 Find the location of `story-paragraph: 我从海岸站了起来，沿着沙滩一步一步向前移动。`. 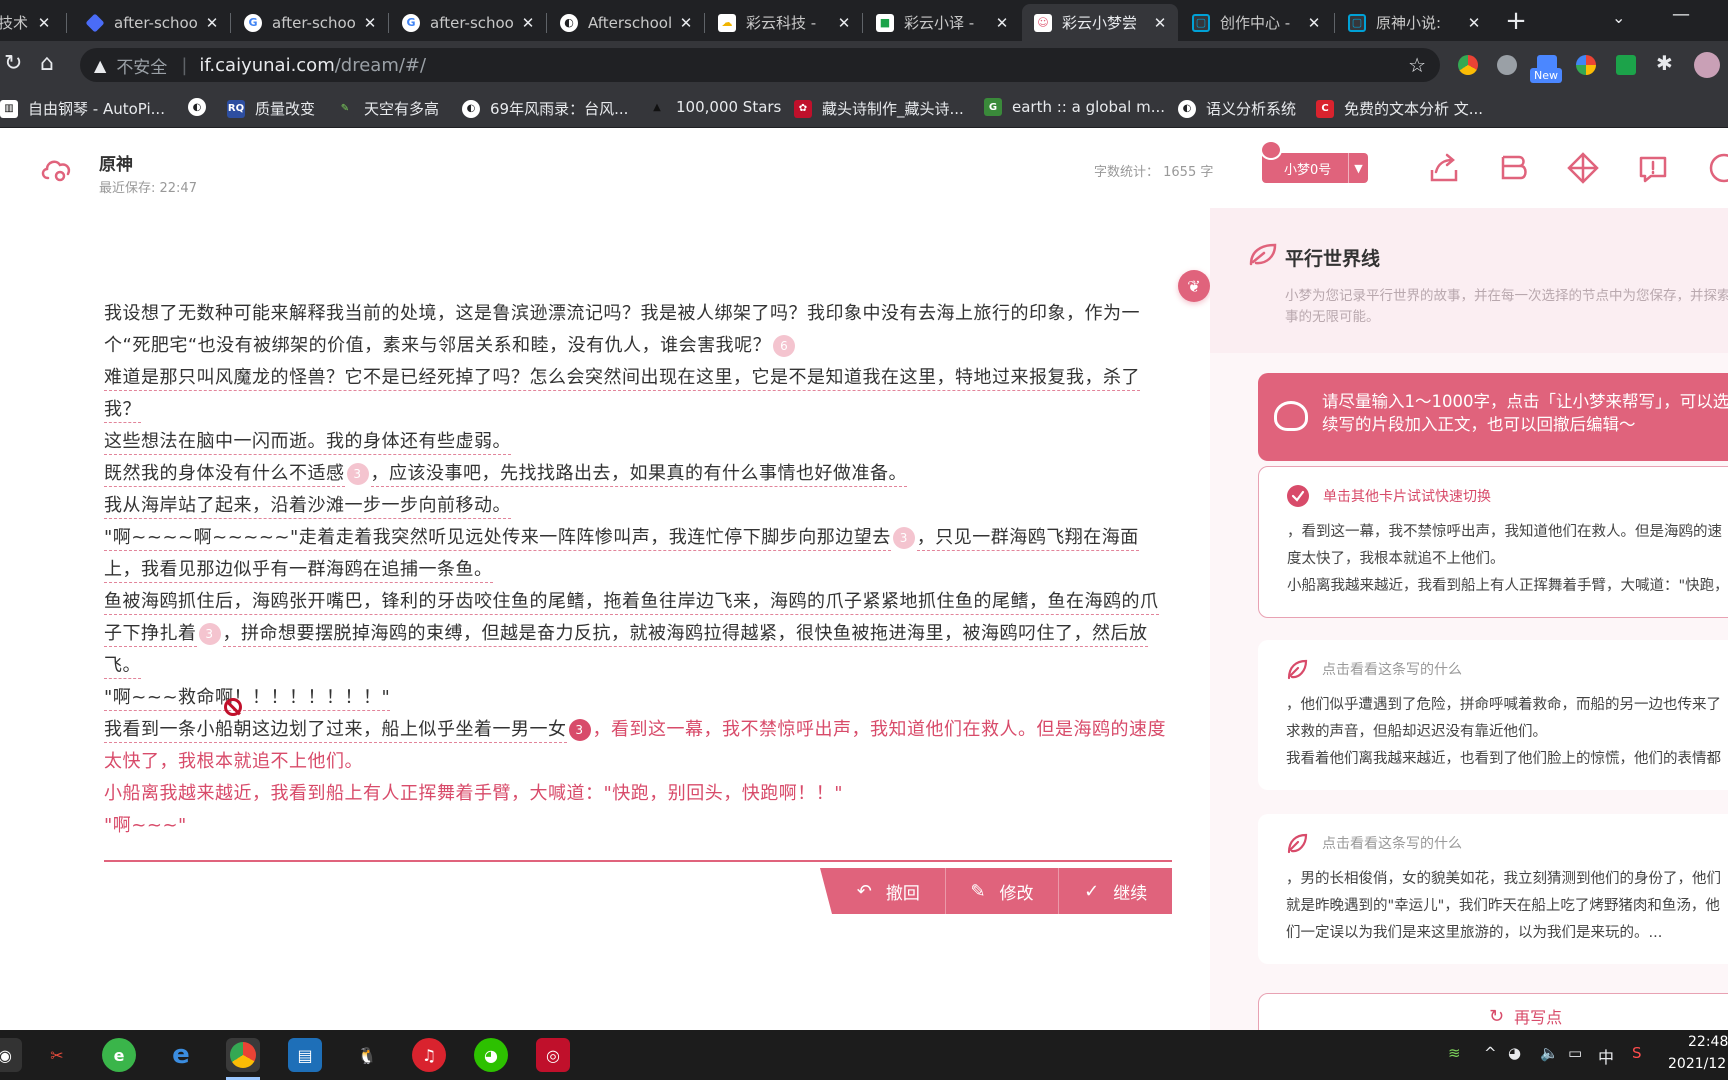

story-paragraph: 我从海岸站了起来，沿着沙滩一步一步向前移动。 is located at coordinates (638, 506).